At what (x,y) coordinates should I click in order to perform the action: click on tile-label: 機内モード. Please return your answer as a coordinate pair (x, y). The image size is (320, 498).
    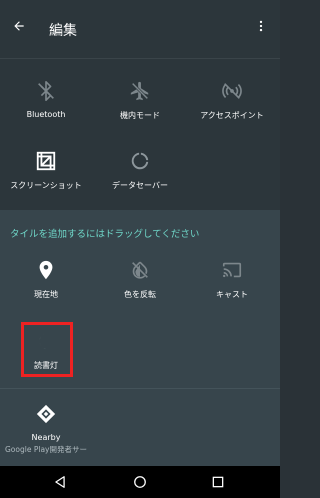
    Looking at the image, I should click on (140, 115).